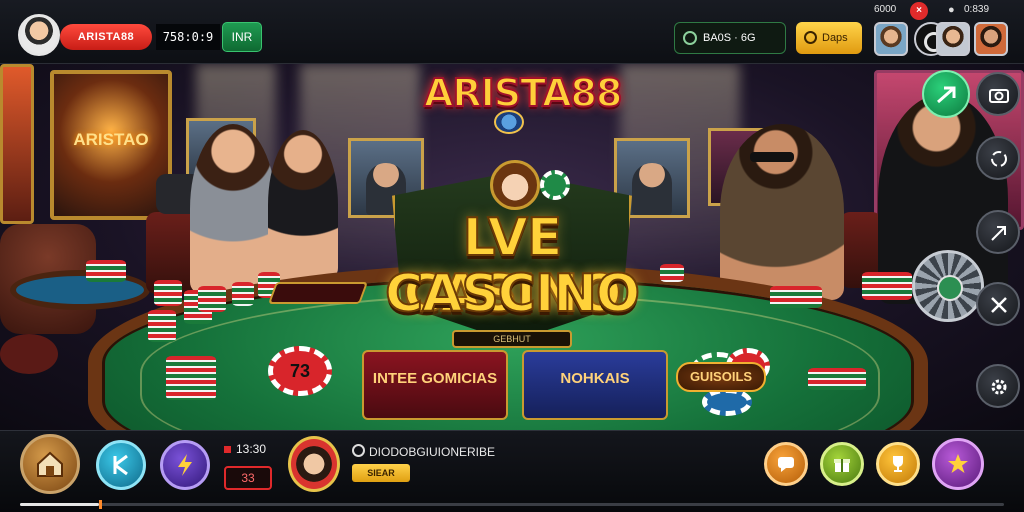  Describe the element at coordinates (555, 185) in the screenshot. I see `logo-chip-icon` at that location.